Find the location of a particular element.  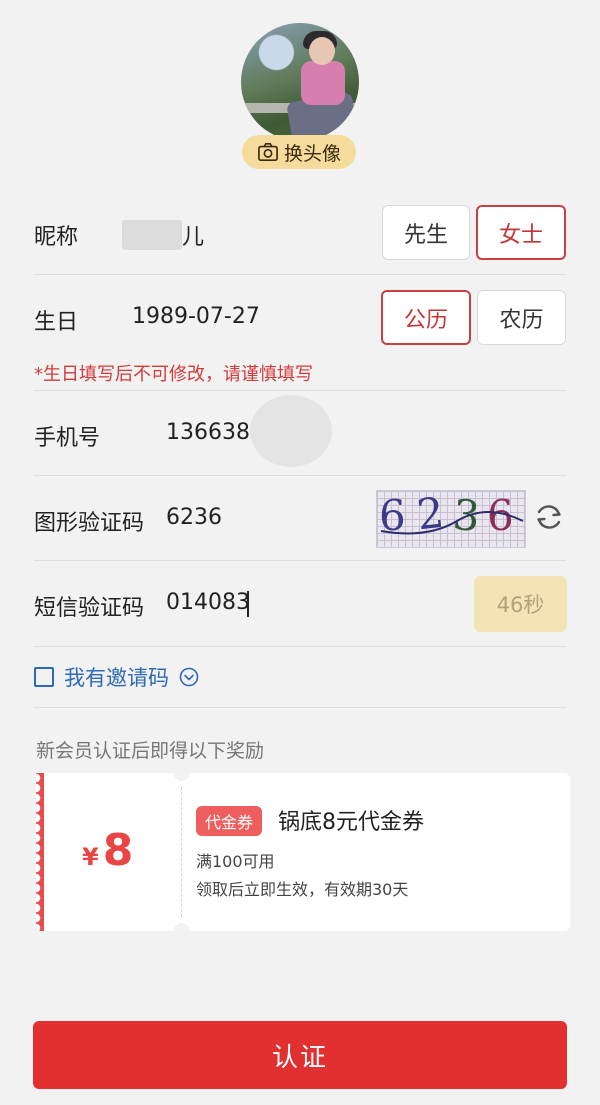

phone-input: 136638 is located at coordinates (208, 432).